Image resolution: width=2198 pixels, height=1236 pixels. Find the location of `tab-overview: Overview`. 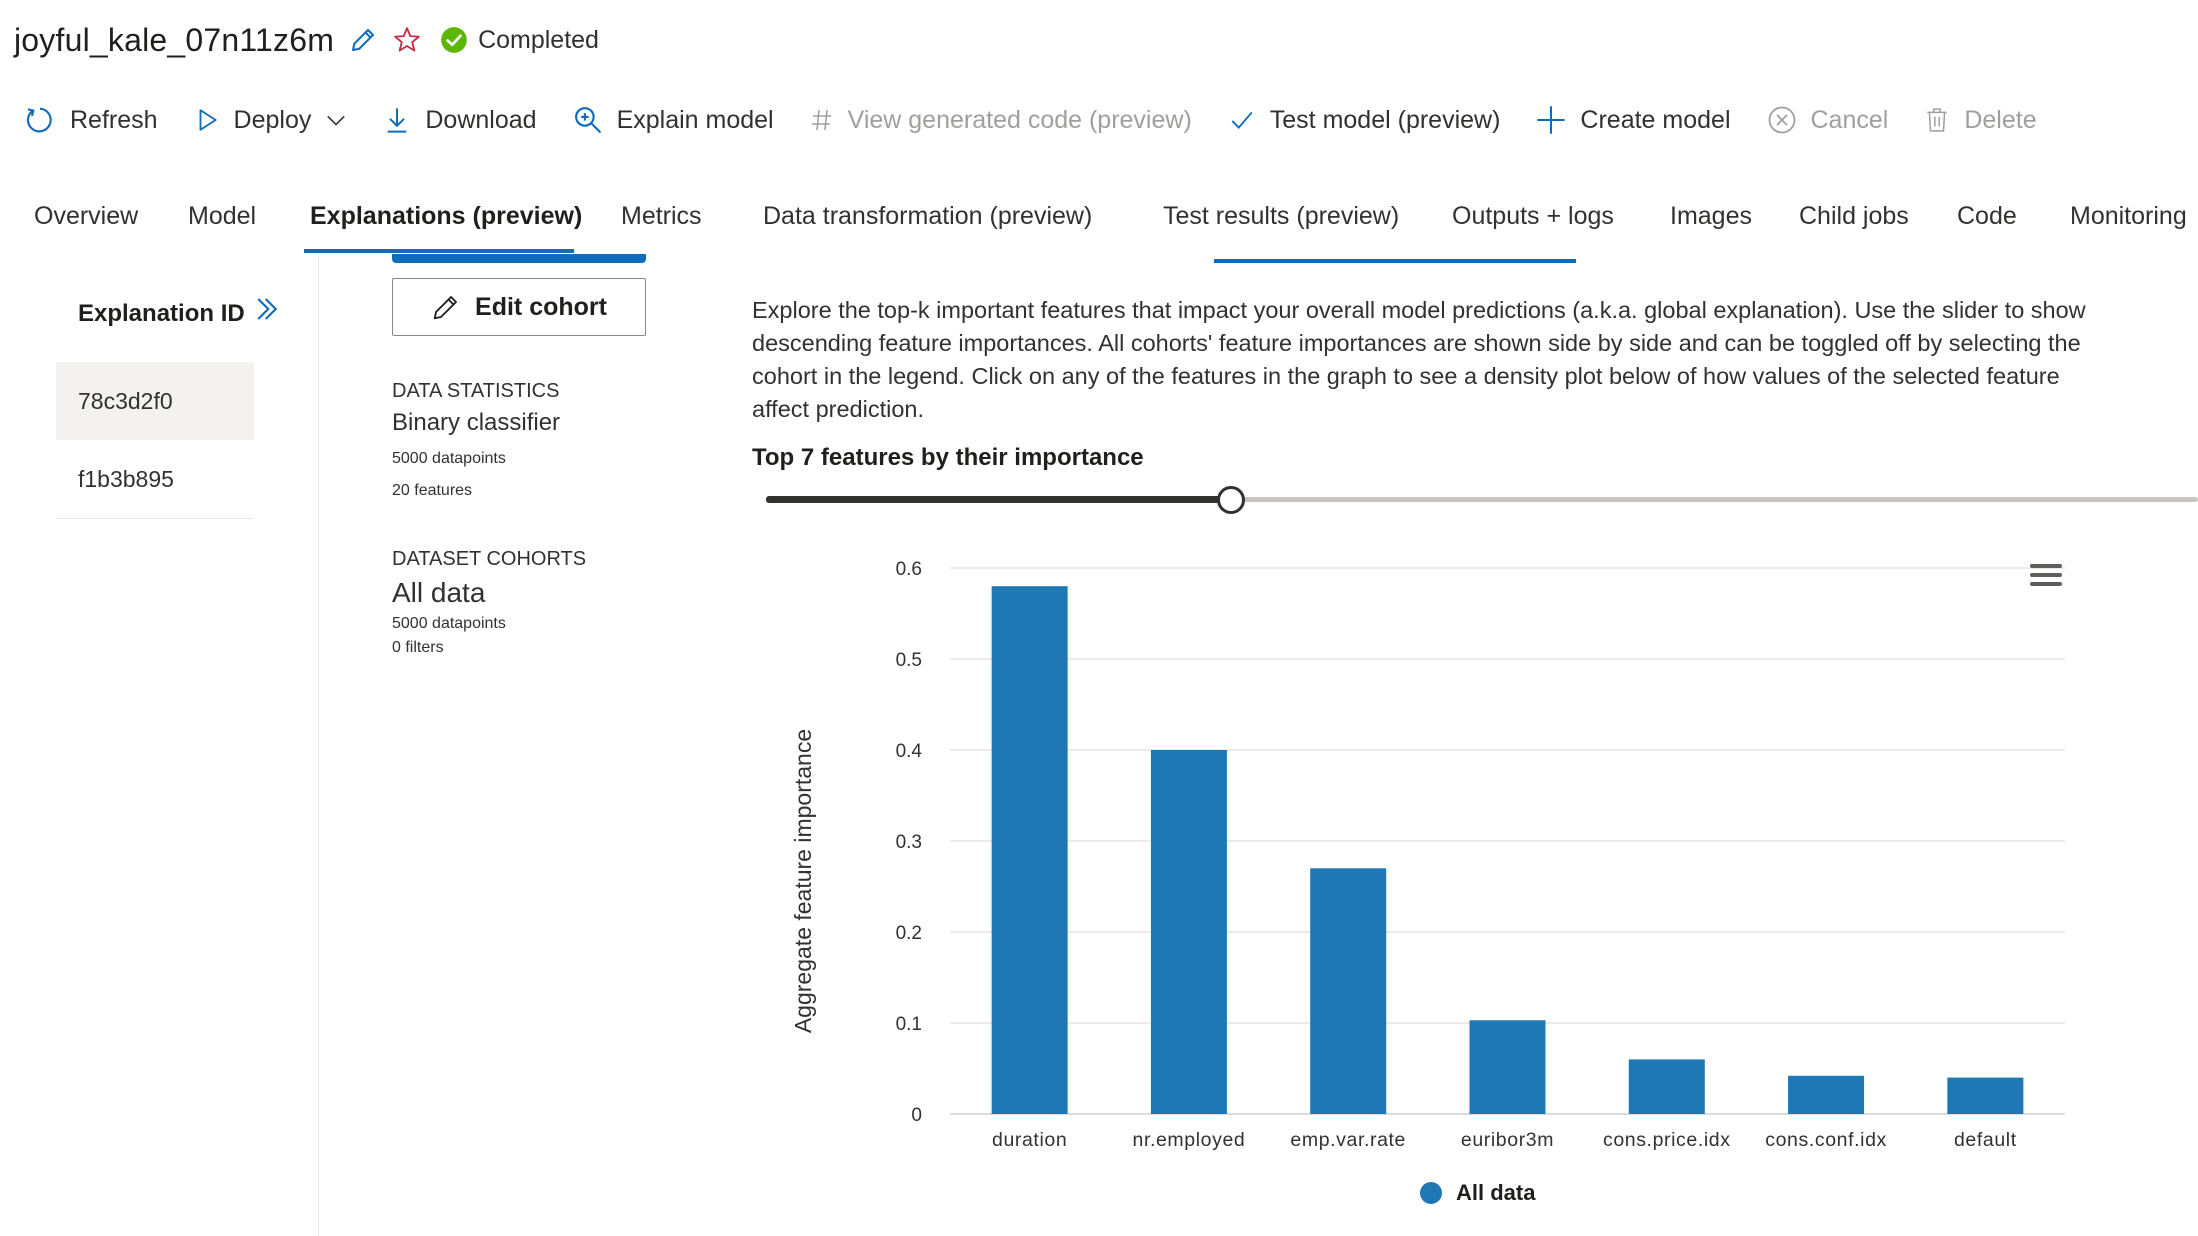

tab-overview: Overview is located at coordinates (86, 216).